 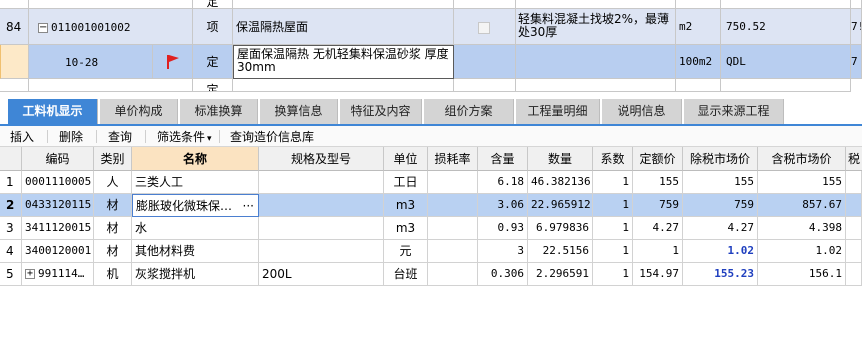 I want to click on tab-standard-conversion: 标准换算, so click(x=219, y=111).